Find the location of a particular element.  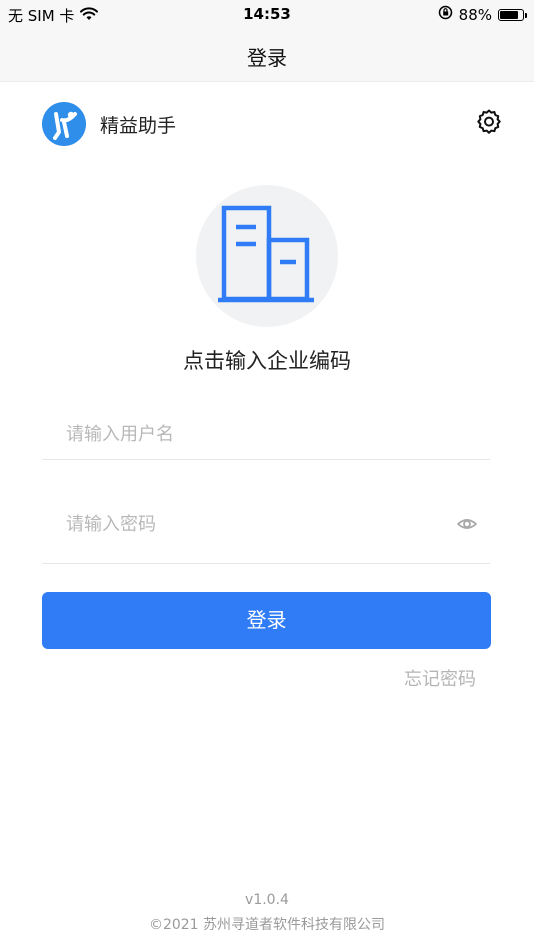

building-icon is located at coordinates (266, 254).